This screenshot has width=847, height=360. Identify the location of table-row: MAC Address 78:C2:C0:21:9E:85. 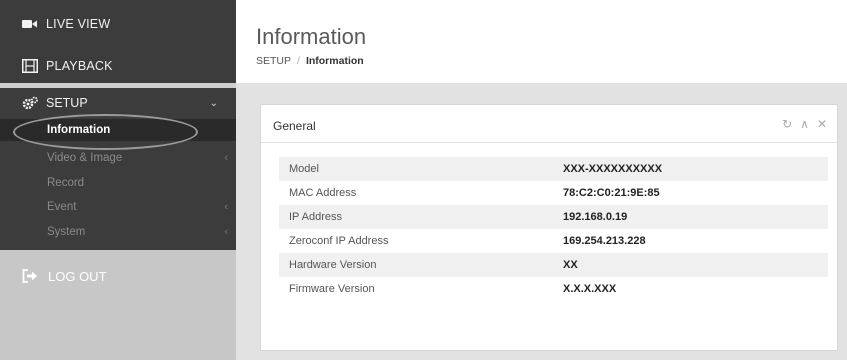
(553, 193).